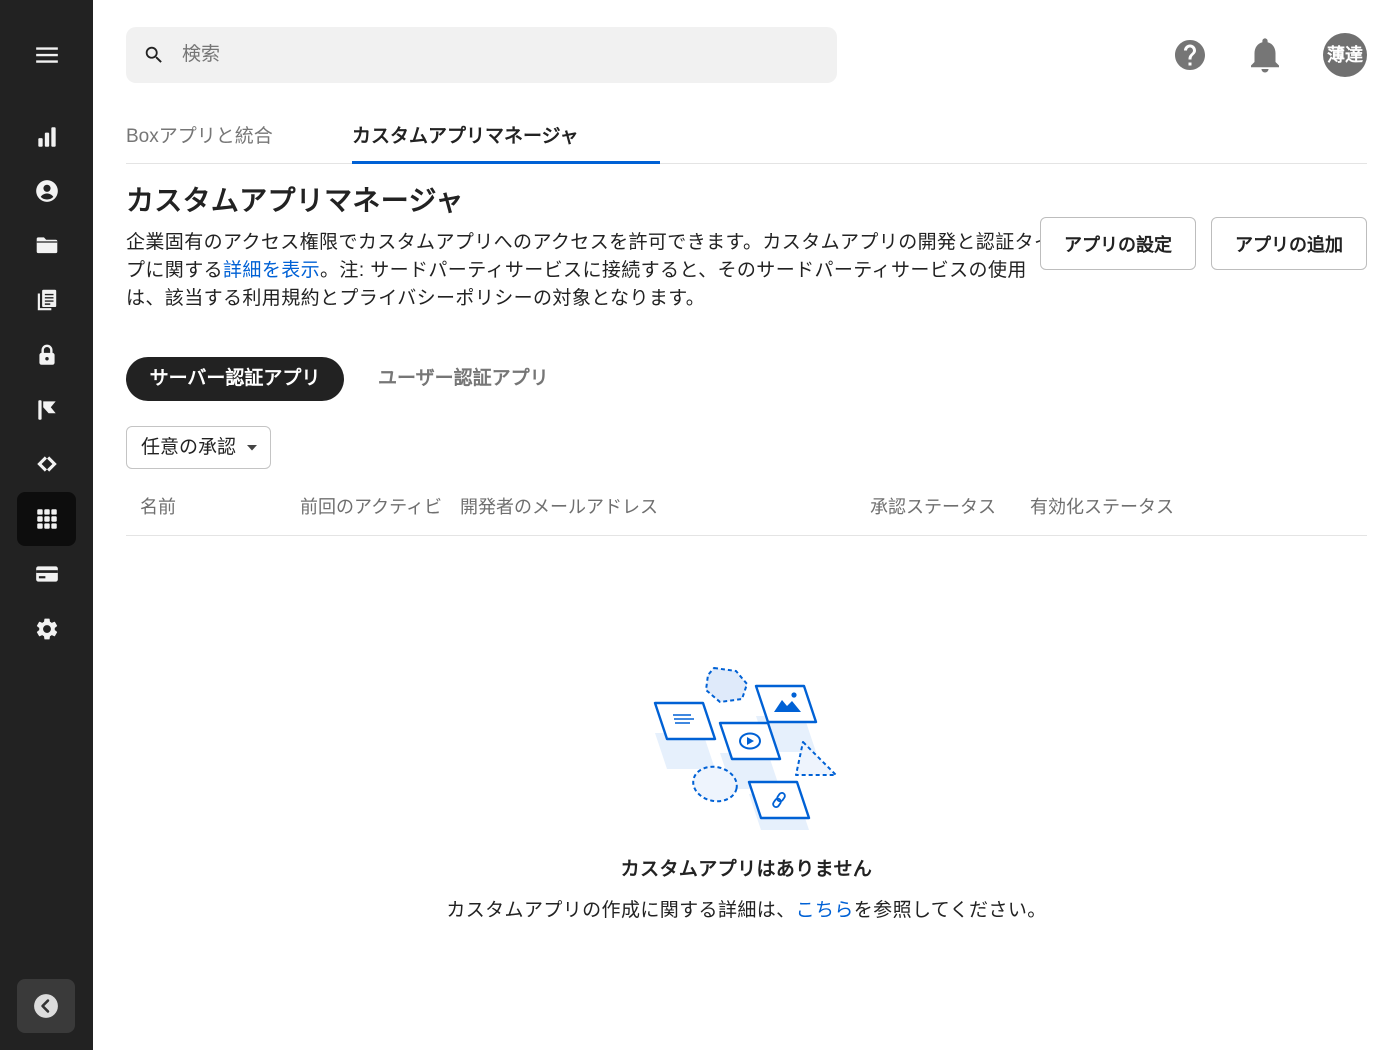 This screenshot has width=1400, height=1050. I want to click on lock-icon, so click(46, 354).